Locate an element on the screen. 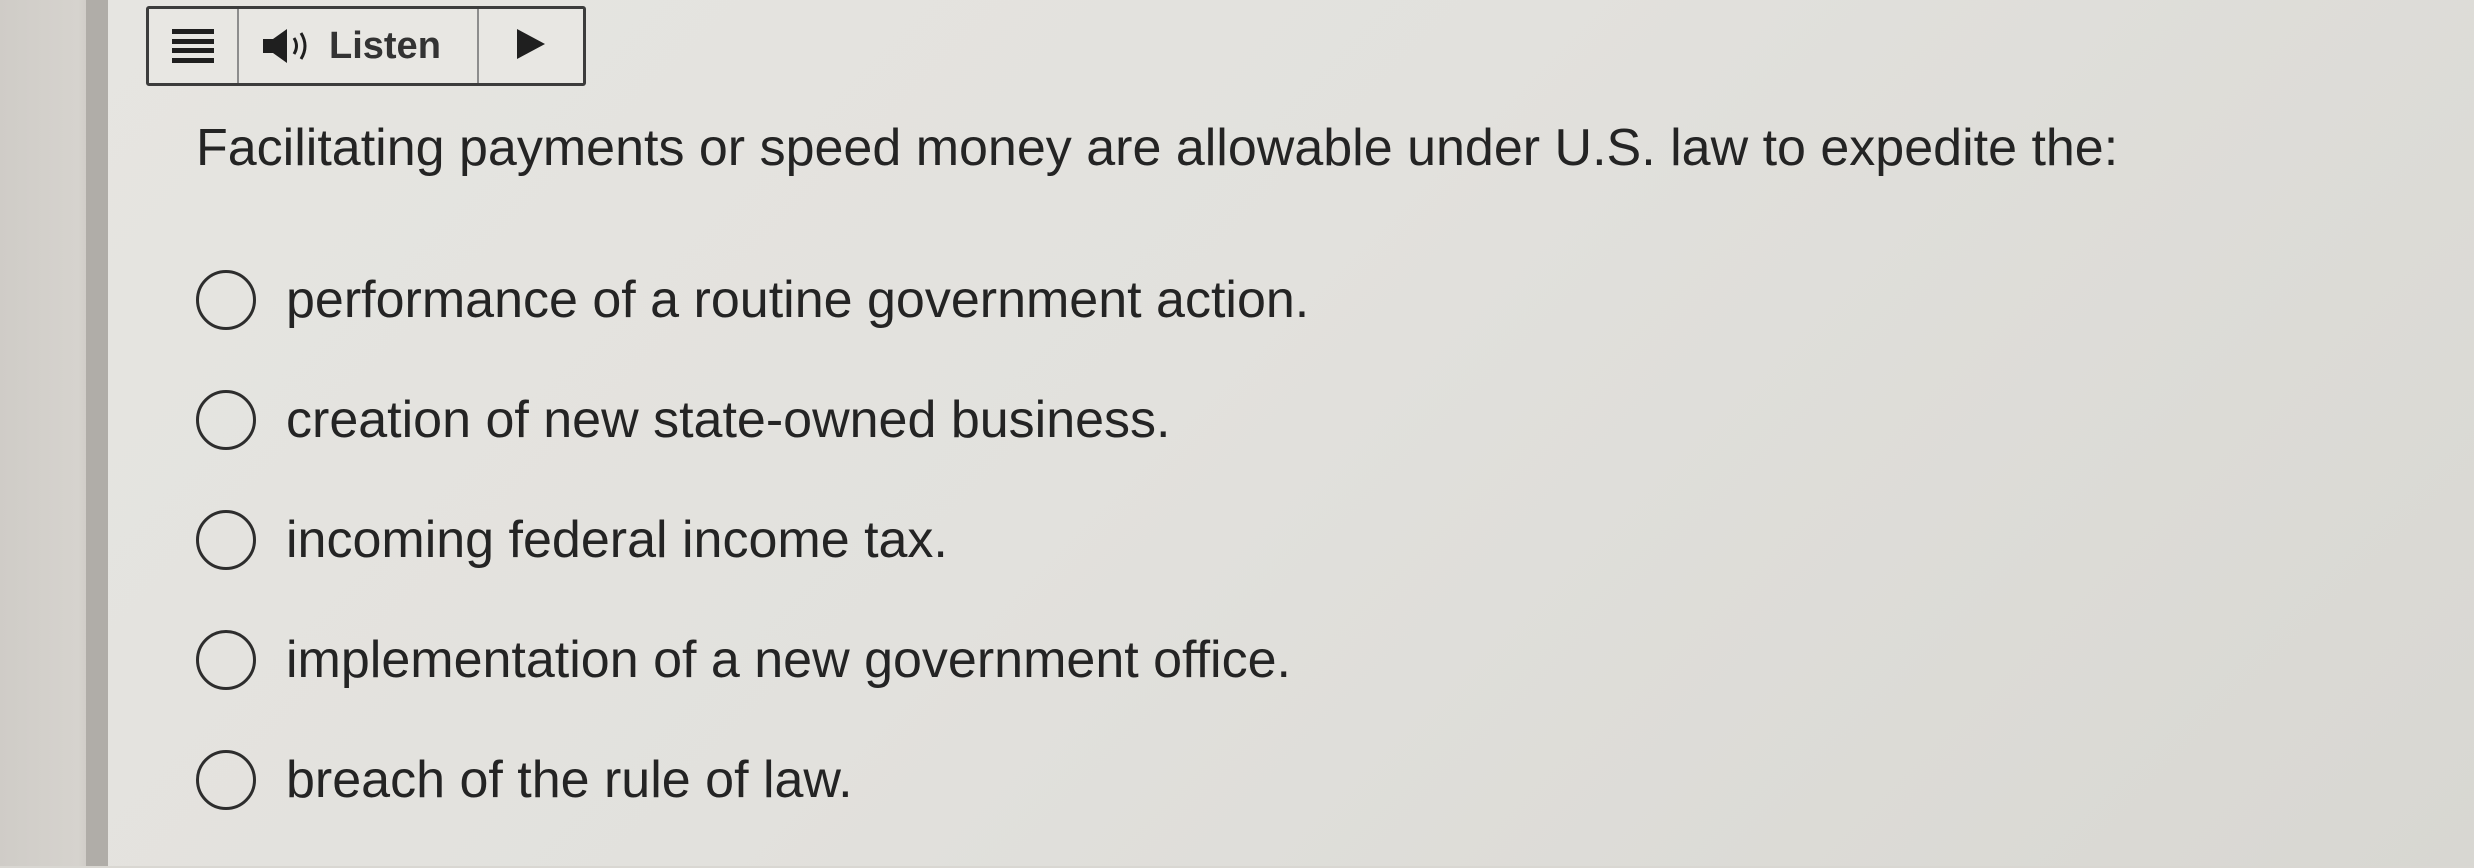  speaker-icon is located at coordinates (290, 46).